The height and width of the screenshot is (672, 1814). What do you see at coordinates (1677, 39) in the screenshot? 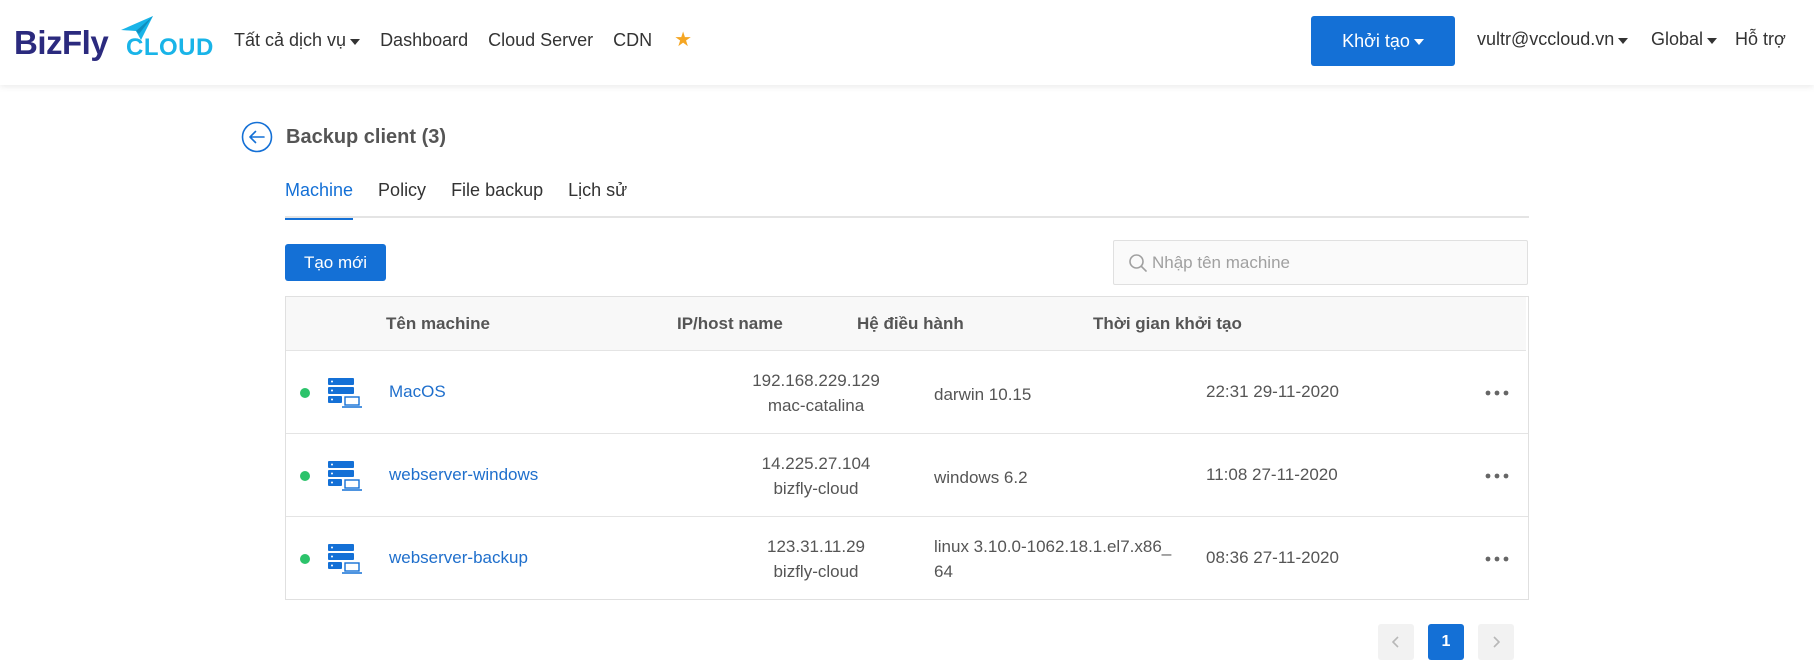
I see `region-label: Global` at bounding box center [1677, 39].